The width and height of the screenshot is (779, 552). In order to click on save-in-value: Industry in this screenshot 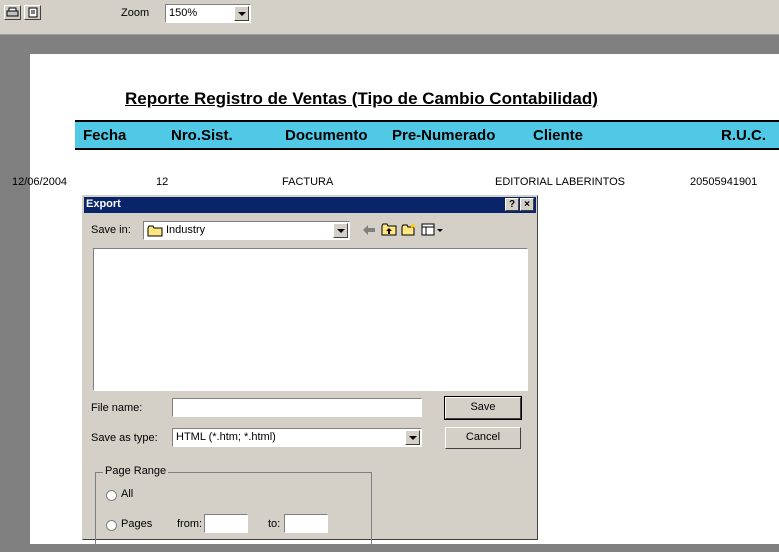, I will do `click(186, 230)`.